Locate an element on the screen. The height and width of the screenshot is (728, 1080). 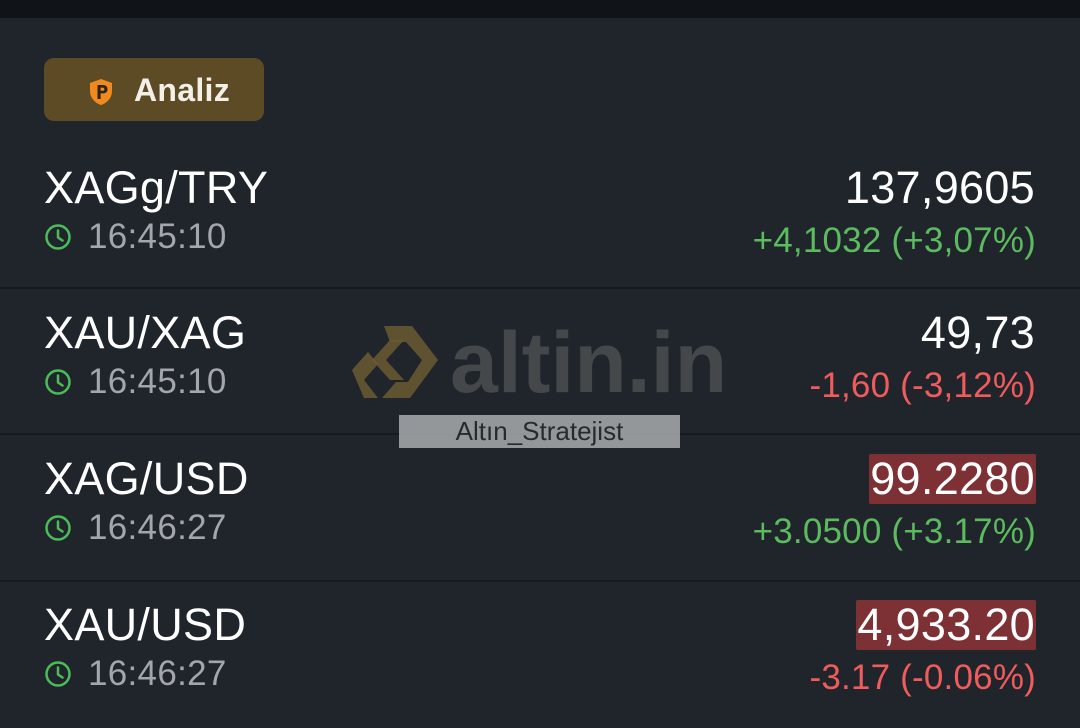
shield-p-icon is located at coordinates (101, 92).